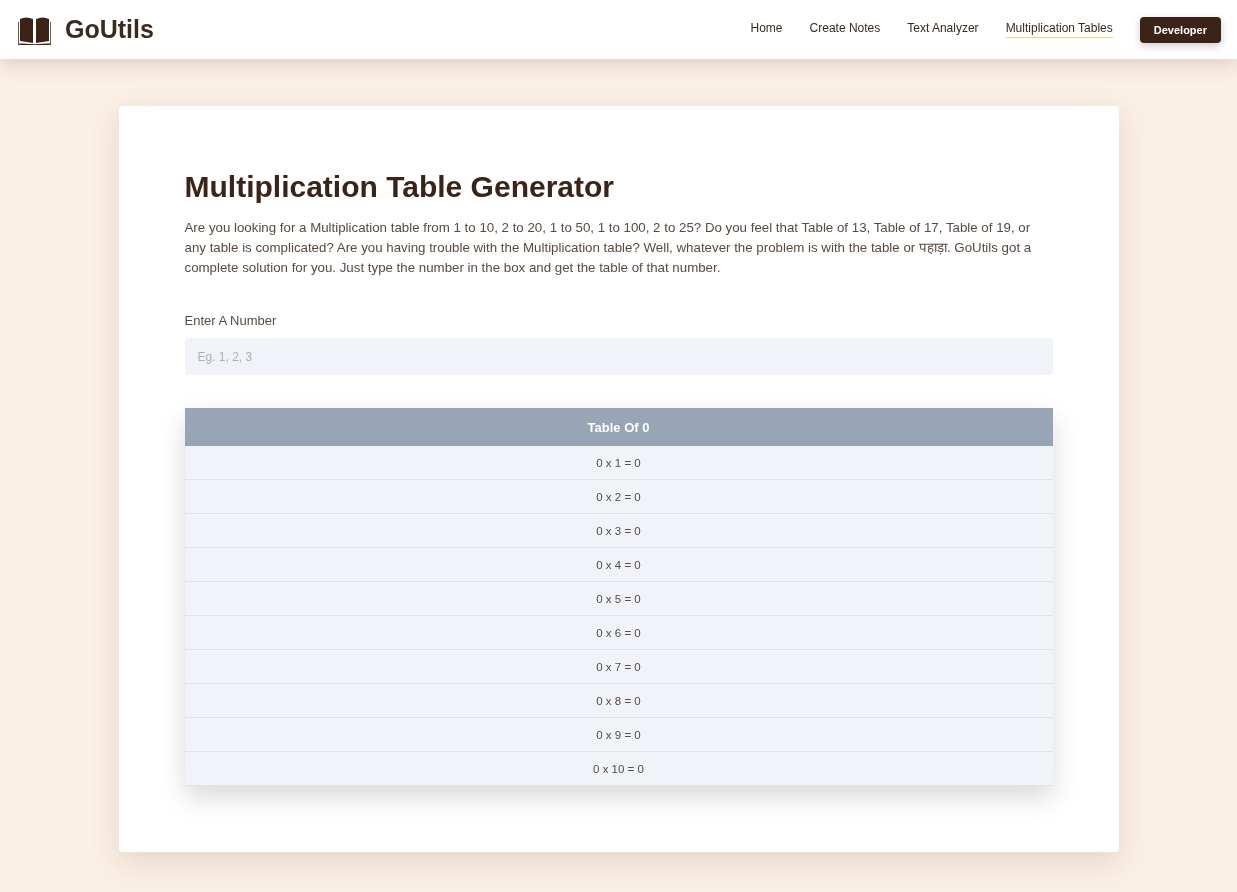 This screenshot has height=892, width=1237. What do you see at coordinates (109, 29) in the screenshot?
I see `brand-name: GoUtils` at bounding box center [109, 29].